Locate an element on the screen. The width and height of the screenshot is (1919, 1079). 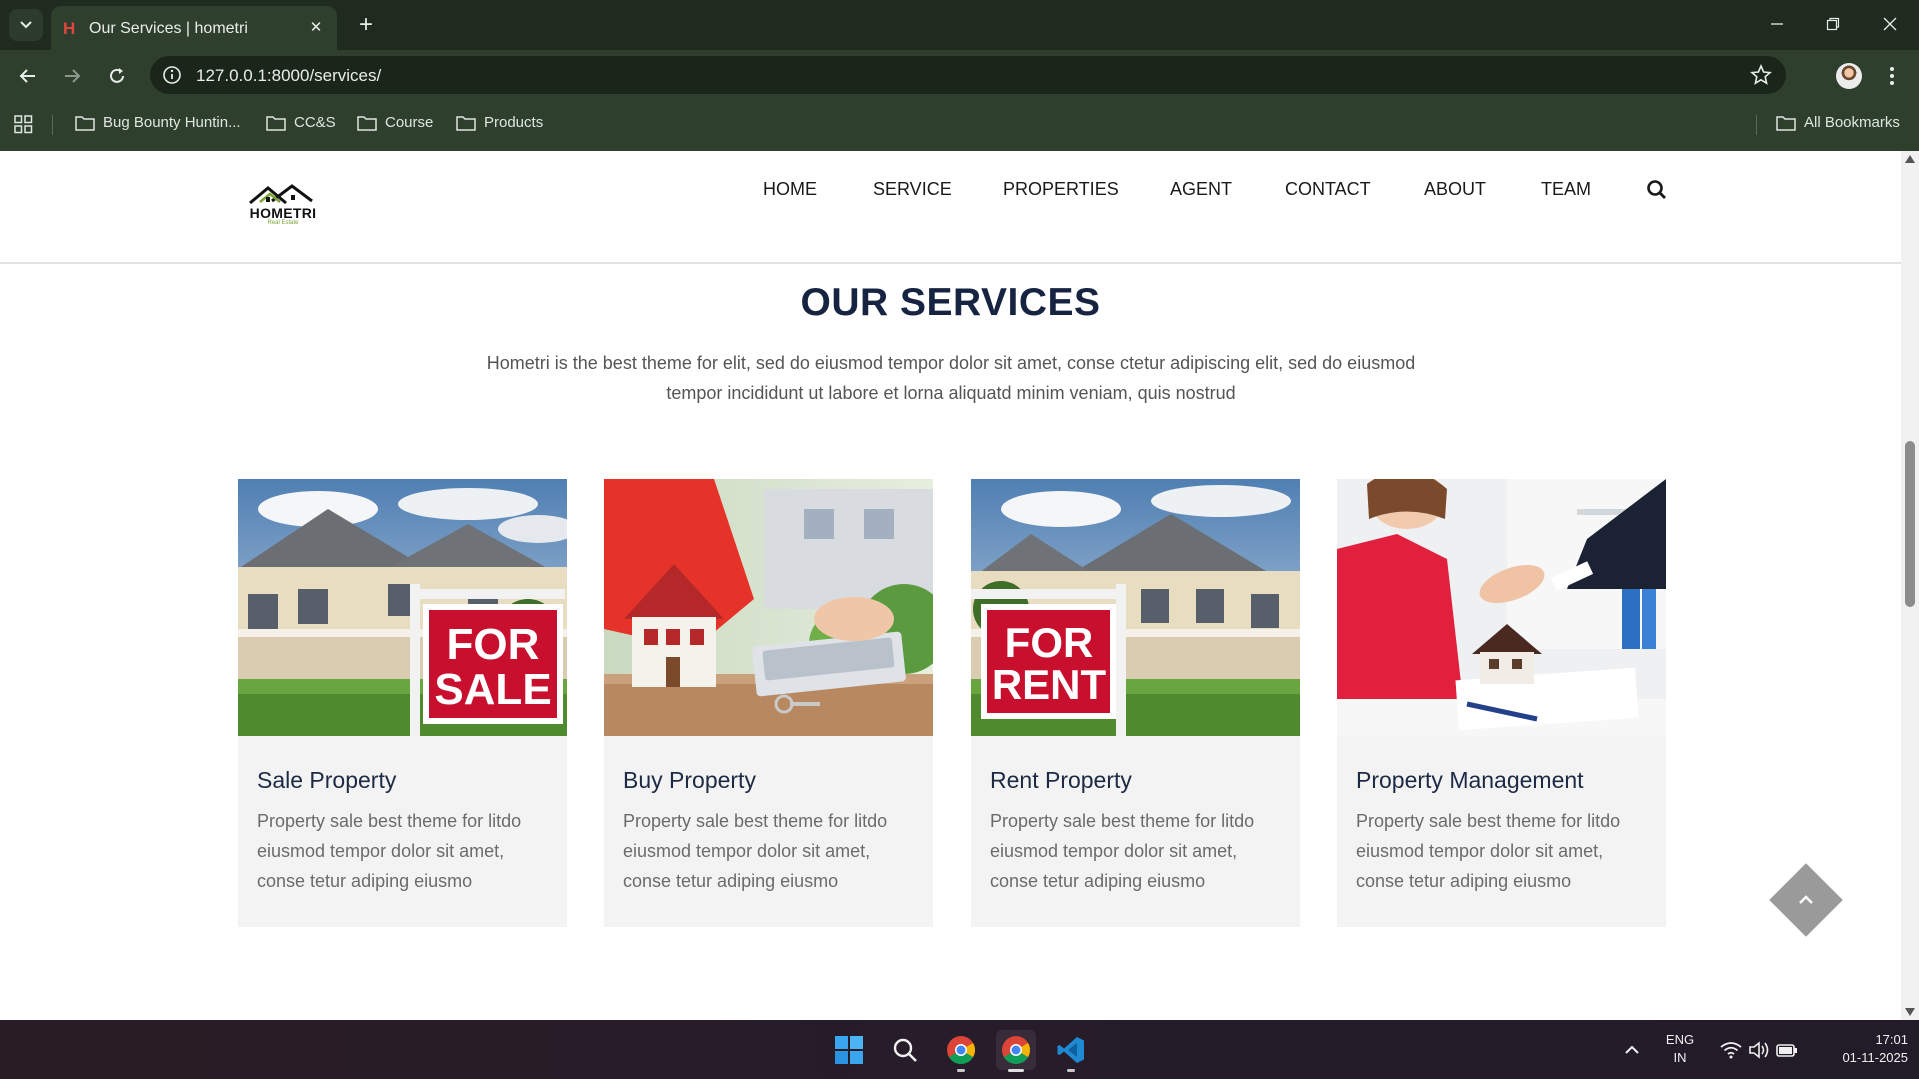
clock: 17:01 01-11-2025 is located at coordinates (1858, 1049).